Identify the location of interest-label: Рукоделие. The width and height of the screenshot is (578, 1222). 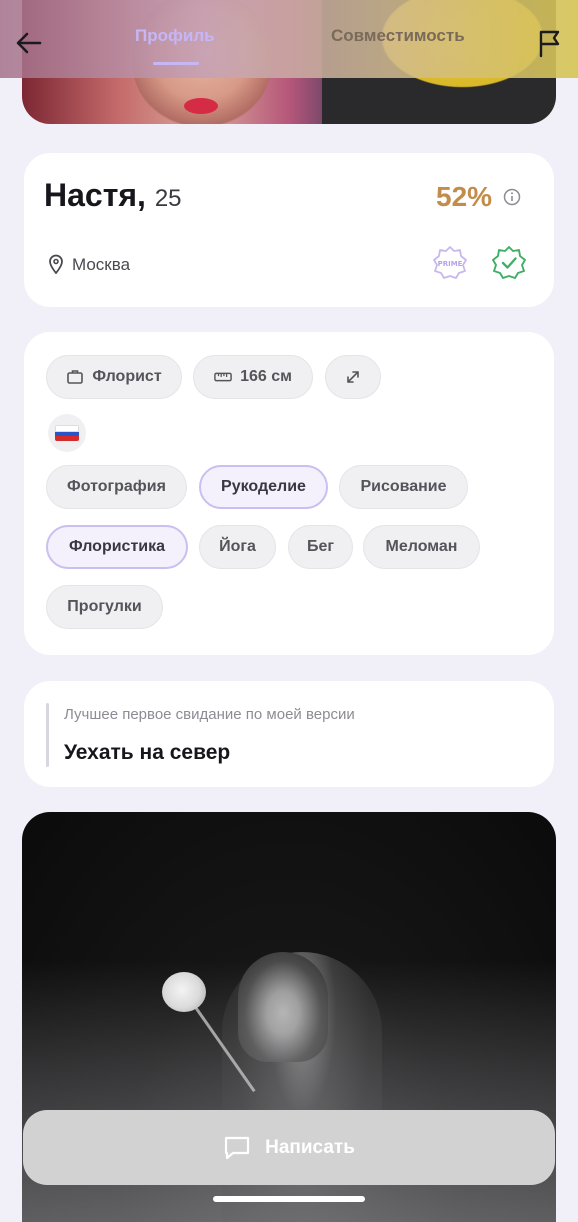
(263, 486).